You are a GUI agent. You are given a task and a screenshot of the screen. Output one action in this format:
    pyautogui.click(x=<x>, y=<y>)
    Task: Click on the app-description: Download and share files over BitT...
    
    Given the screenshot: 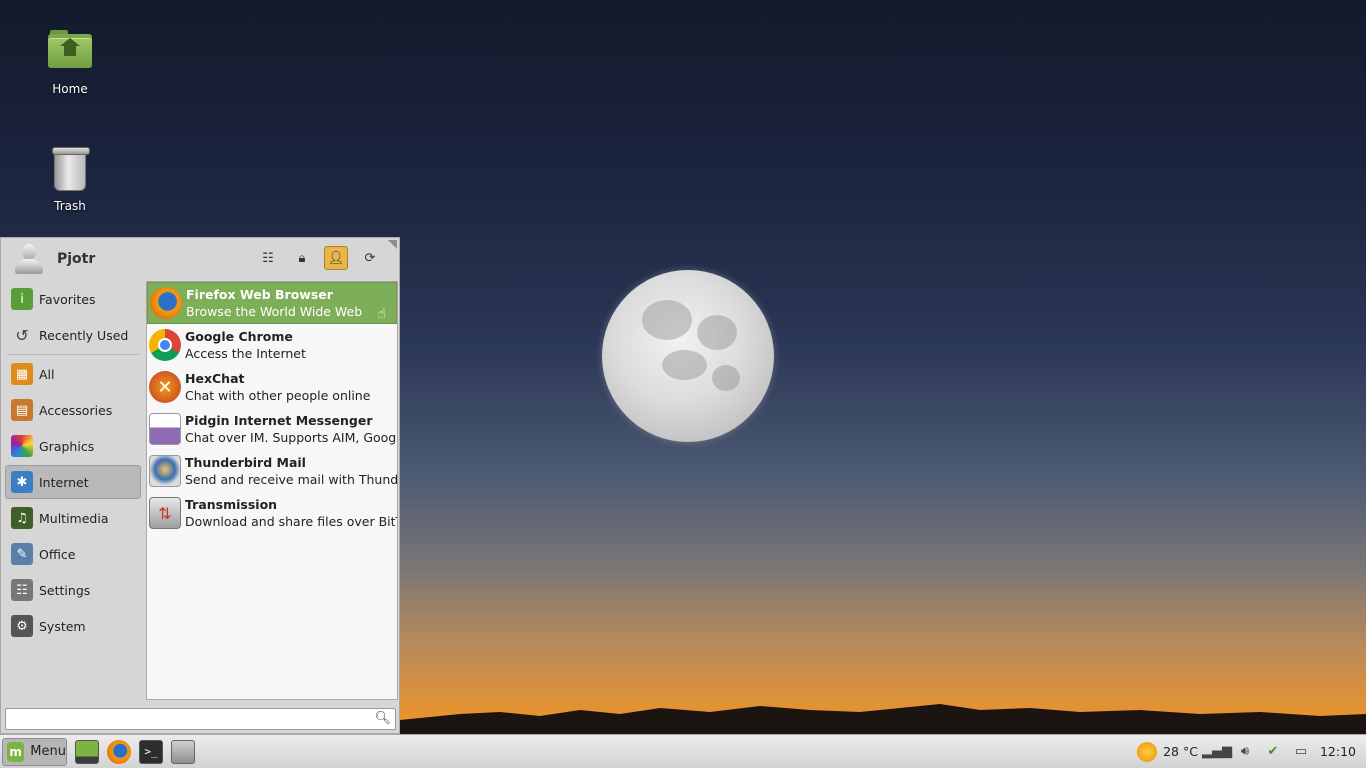 What is the action you would take?
    pyautogui.click(x=291, y=521)
    